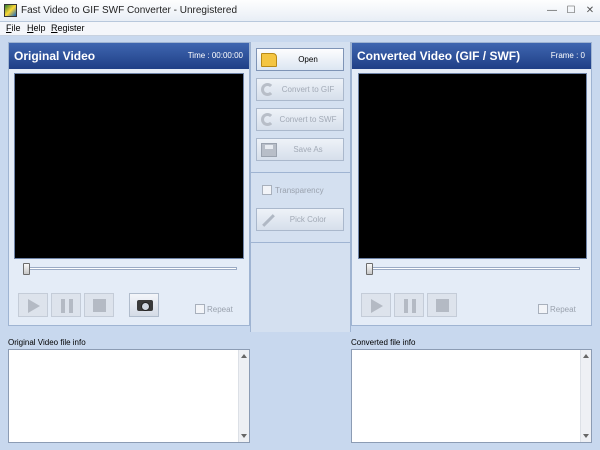 The image size is (600, 450). I want to click on frame-readout: Frame : 0, so click(567, 55).